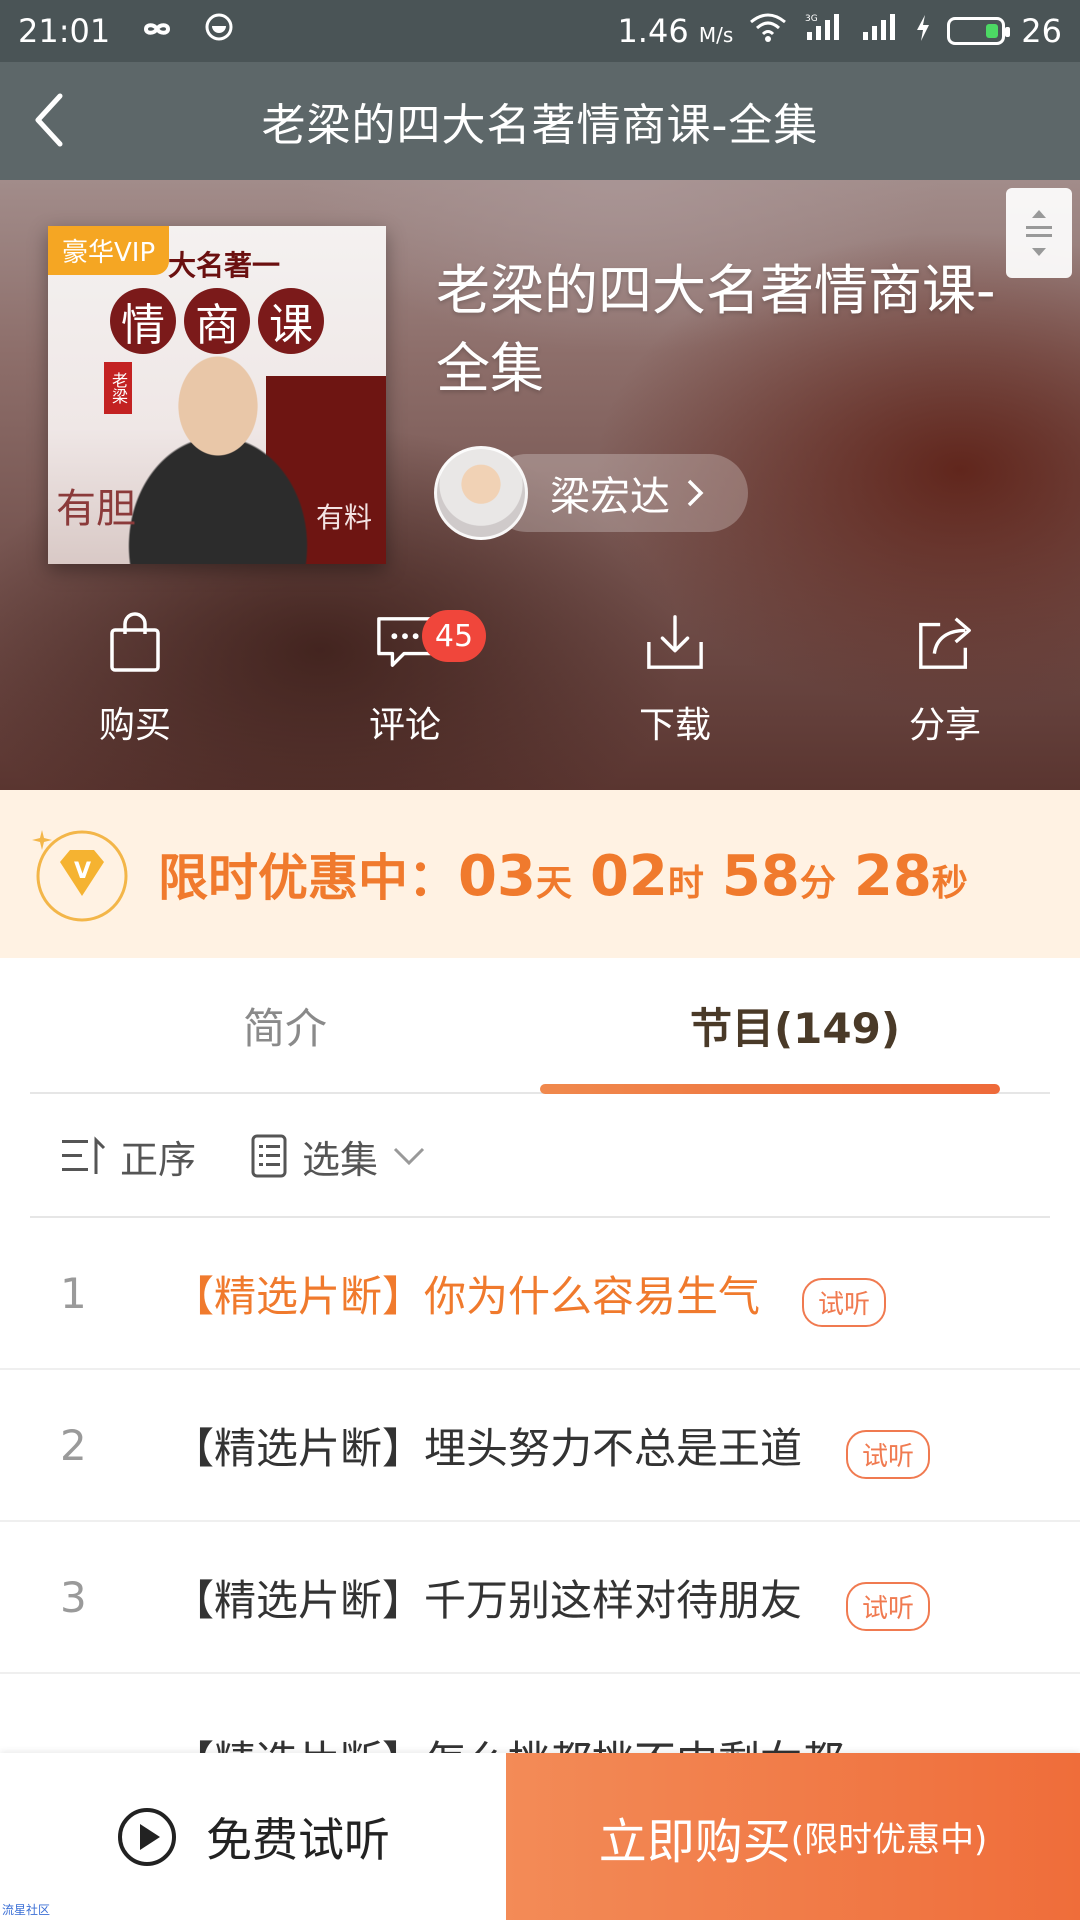 The height and width of the screenshot is (1920, 1080). I want to click on countdown-seconds: 28, so click(892, 876).